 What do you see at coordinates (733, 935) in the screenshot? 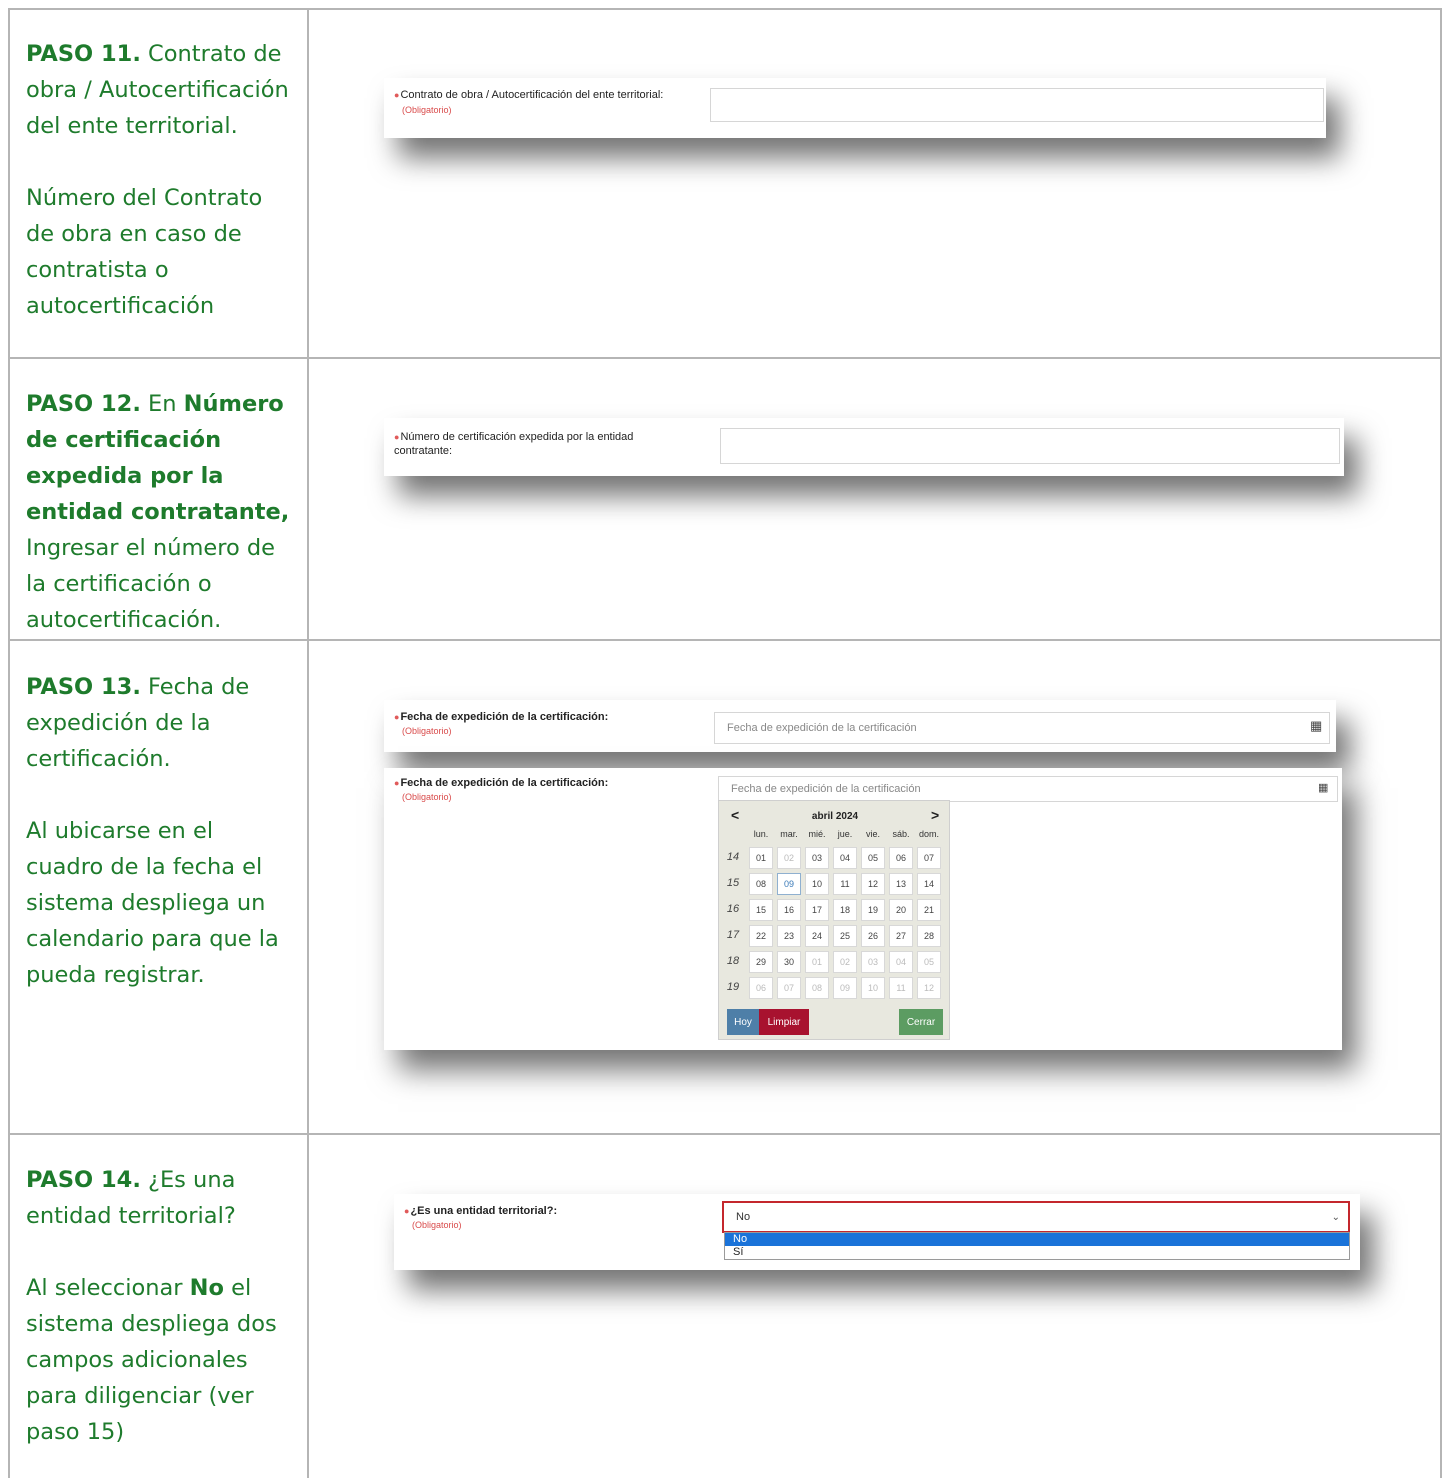
I see `week-number: 17` at bounding box center [733, 935].